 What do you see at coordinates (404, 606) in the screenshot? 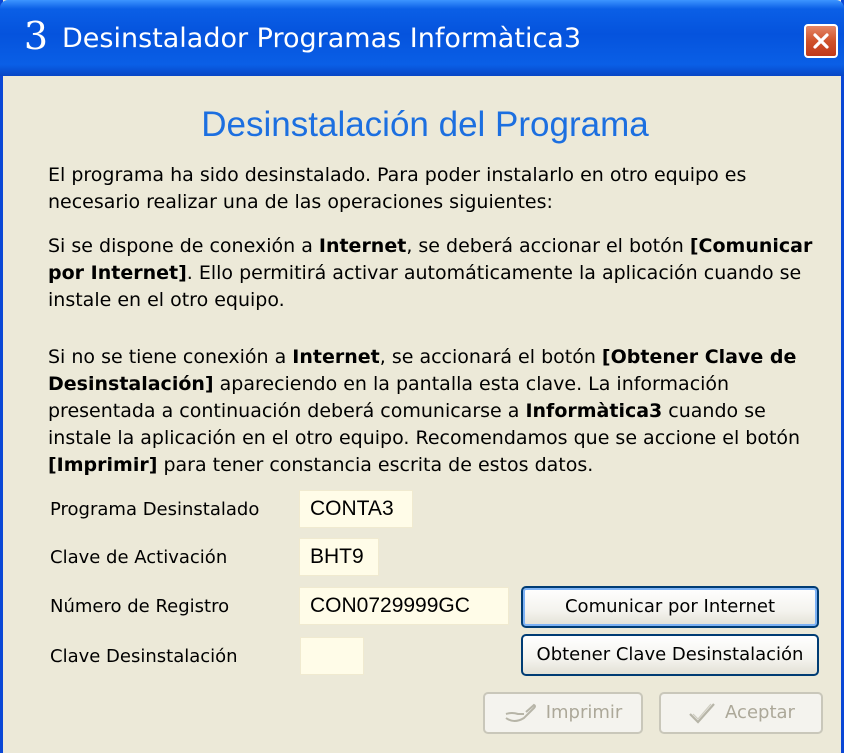
I see `registro-value: CON0729999GC` at bounding box center [404, 606].